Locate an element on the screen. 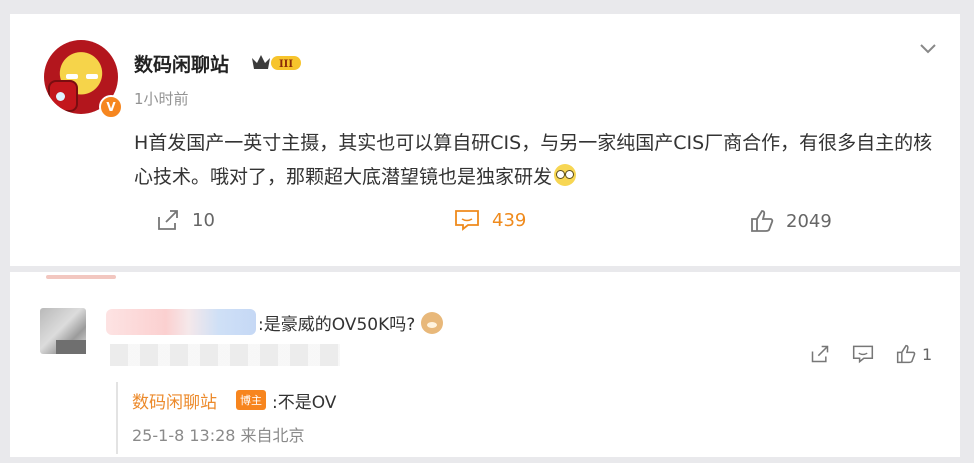  user-avatar: V is located at coordinates (83, 79).